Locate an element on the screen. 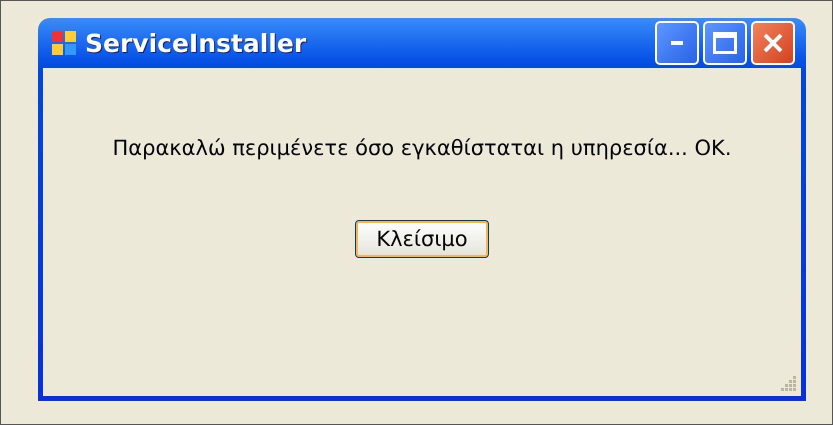 Image resolution: width=833 pixels, height=425 pixels. status-message: Παρακαλώ περιμένετε όσο εγκαθίσταται η υπηρεσία... OK. is located at coordinates (422, 148).